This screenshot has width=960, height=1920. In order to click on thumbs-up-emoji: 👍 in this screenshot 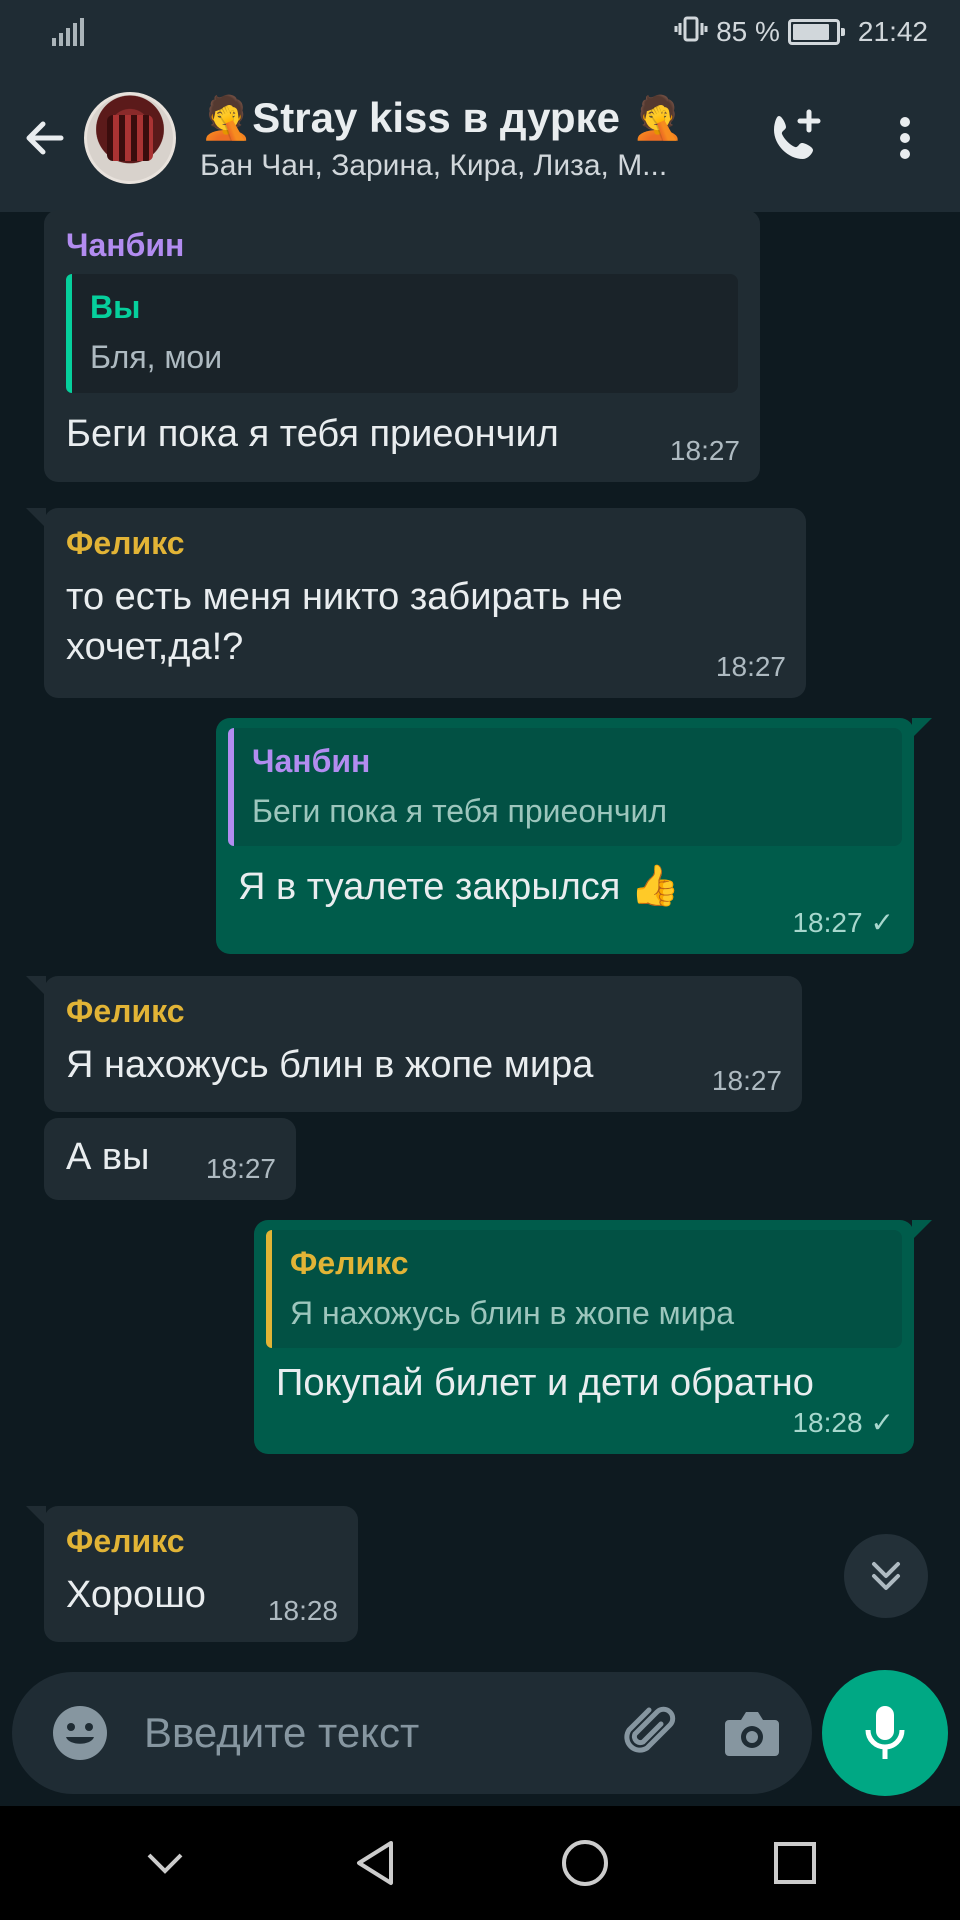, I will do `click(655, 886)`.